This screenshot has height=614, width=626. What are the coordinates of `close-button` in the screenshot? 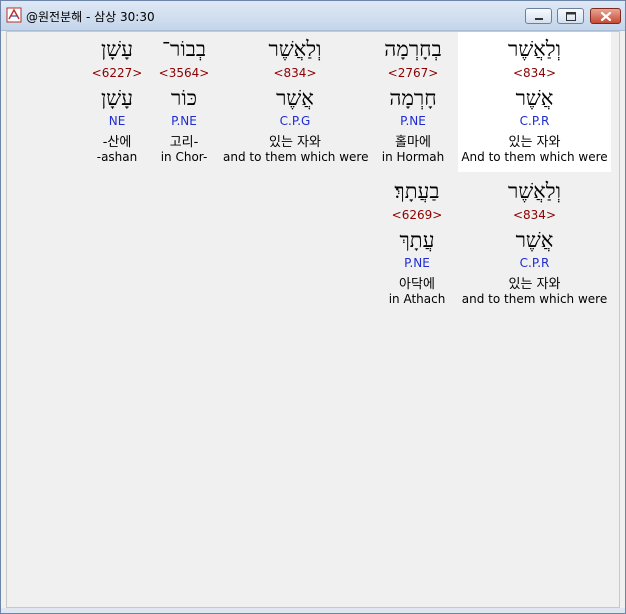 It's located at (605, 16).